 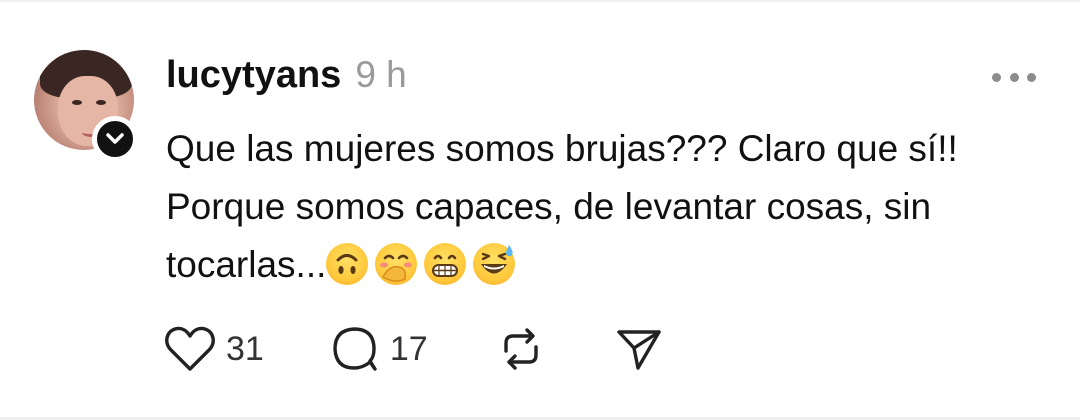 What do you see at coordinates (445, 264) in the screenshot?
I see `grinning-face-emoji` at bounding box center [445, 264].